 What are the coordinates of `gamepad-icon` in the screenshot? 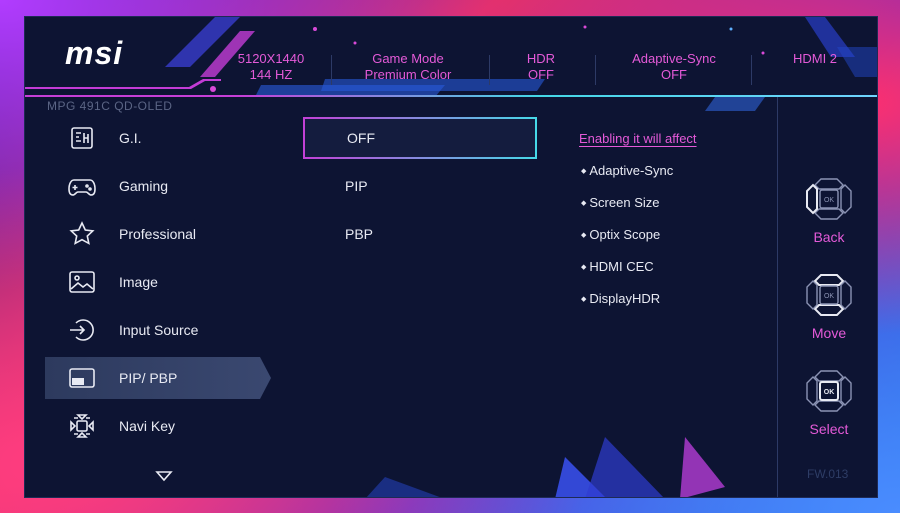 It's located at (82, 186).